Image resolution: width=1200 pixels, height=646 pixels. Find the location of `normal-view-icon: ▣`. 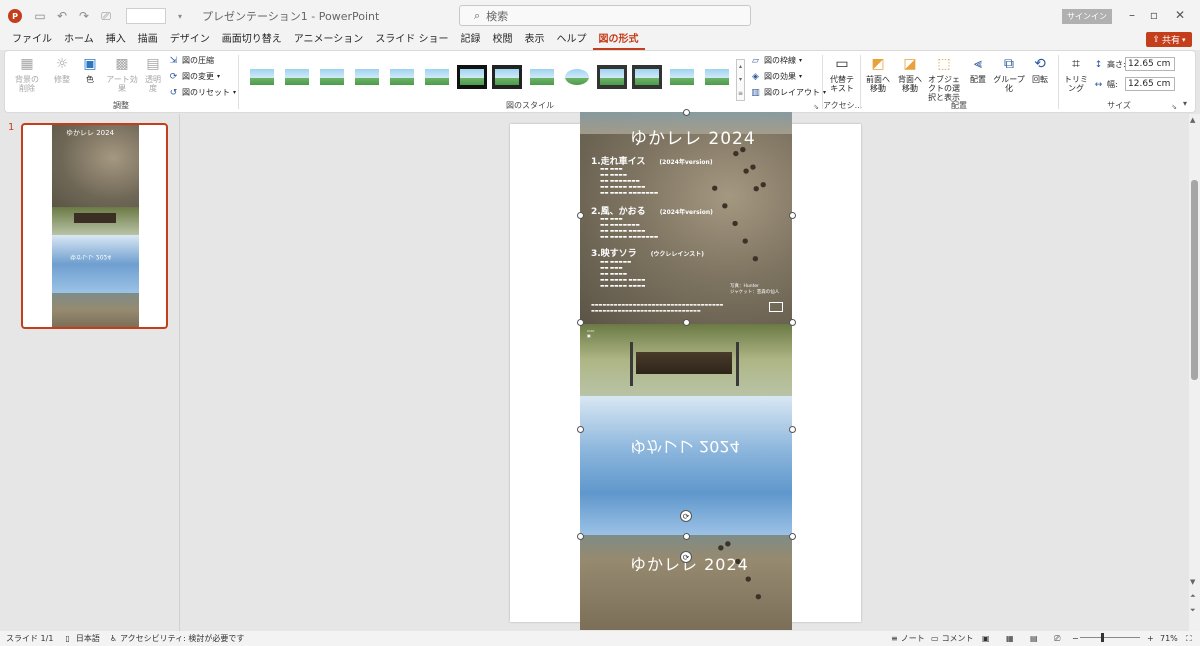

normal-view-icon: ▣ is located at coordinates (986, 638).